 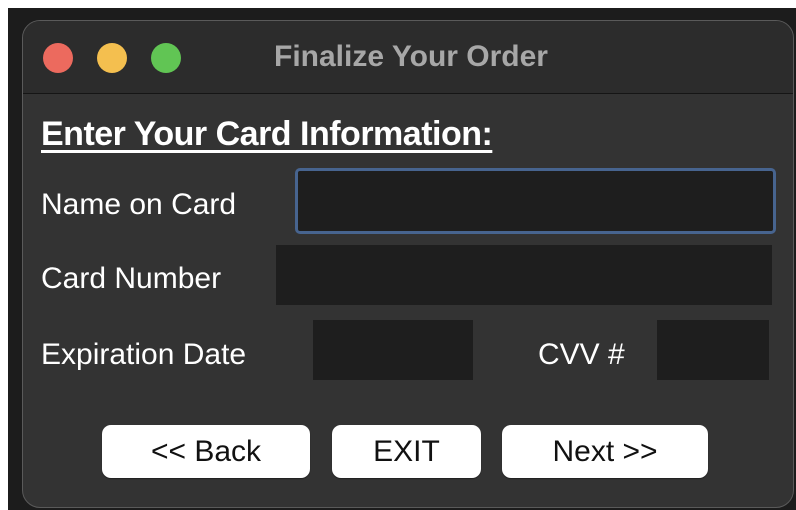 I want to click on name-on-card-field, so click(x=535, y=201).